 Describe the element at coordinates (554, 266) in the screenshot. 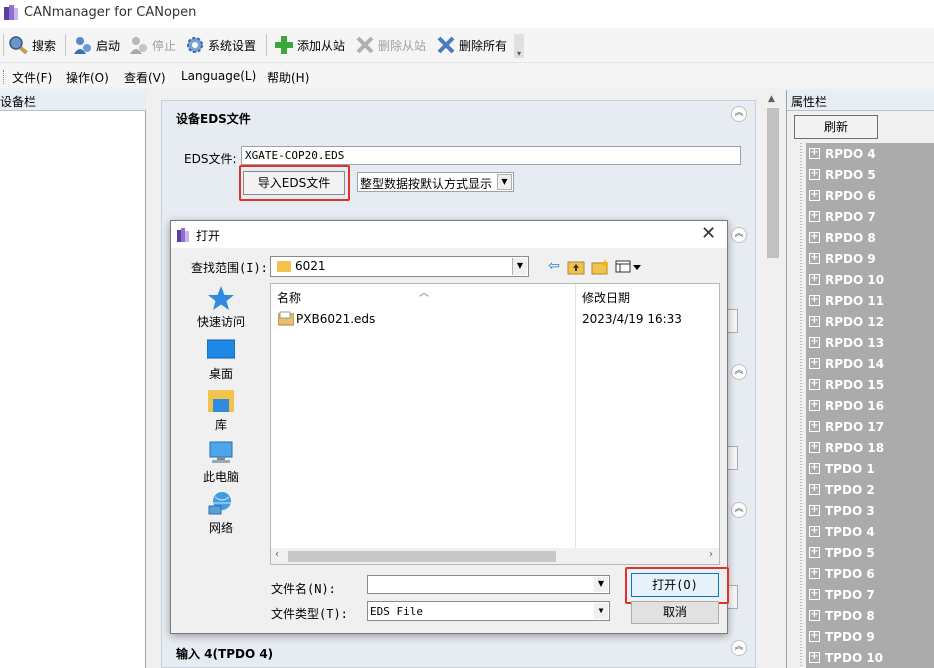

I see `back-icon: ⇦` at that location.